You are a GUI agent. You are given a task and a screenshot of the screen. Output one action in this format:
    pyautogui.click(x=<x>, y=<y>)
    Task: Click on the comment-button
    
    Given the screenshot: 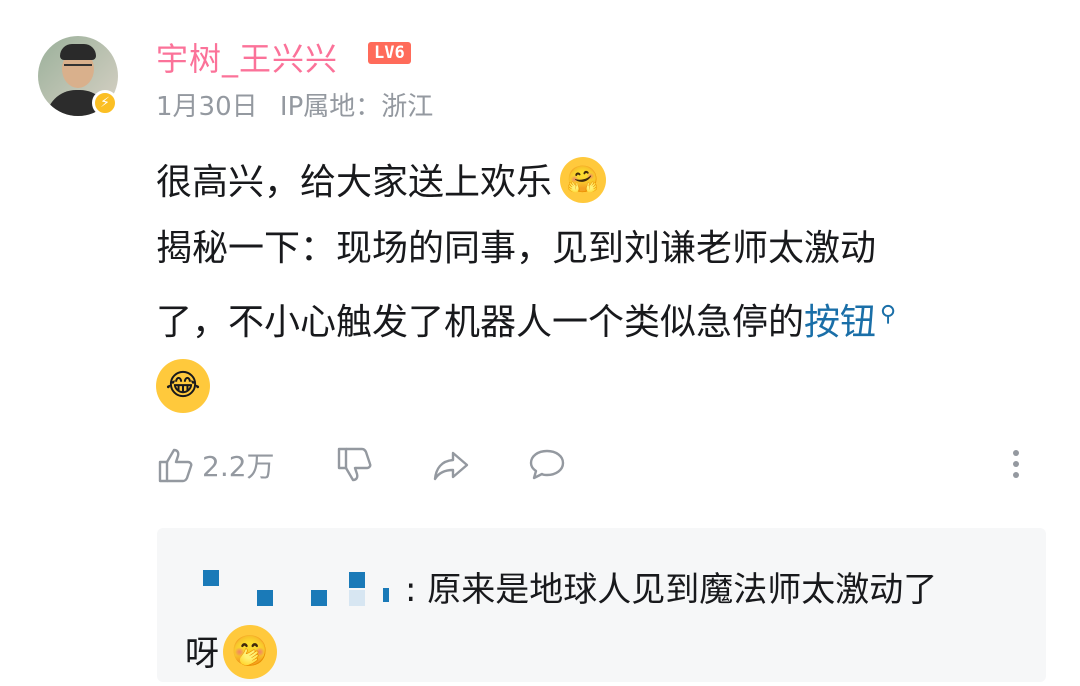 What is the action you would take?
    pyautogui.click(x=547, y=465)
    